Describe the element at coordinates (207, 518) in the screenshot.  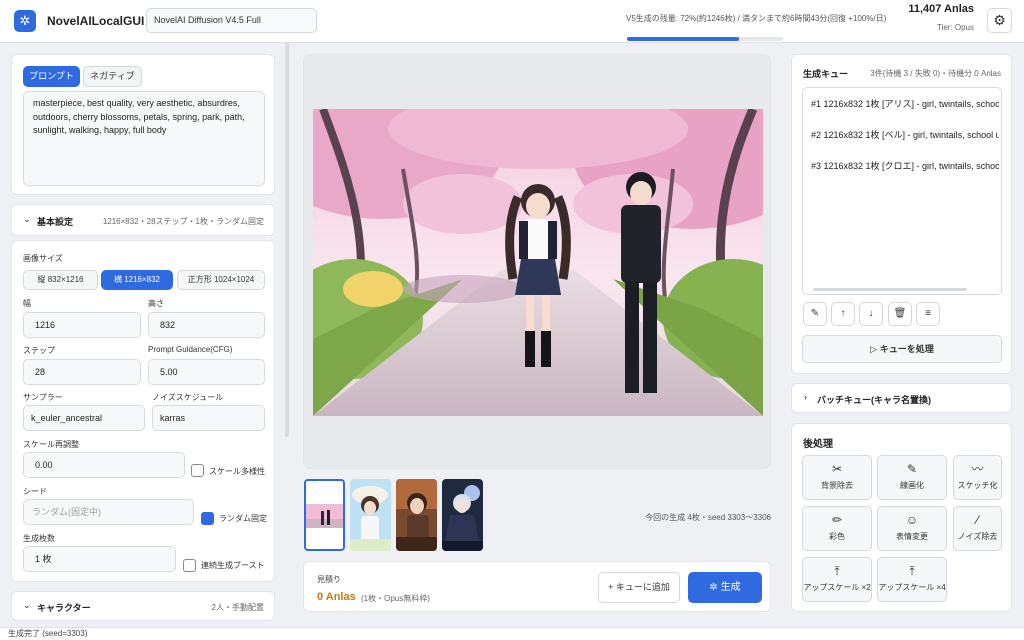
I see `random-fixed-checkbox` at that location.